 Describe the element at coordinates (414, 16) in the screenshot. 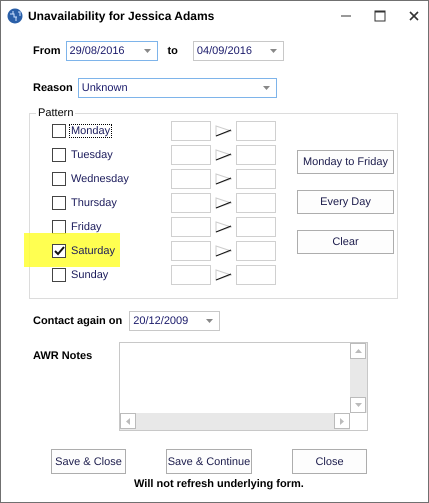

I see `close-icon` at that location.